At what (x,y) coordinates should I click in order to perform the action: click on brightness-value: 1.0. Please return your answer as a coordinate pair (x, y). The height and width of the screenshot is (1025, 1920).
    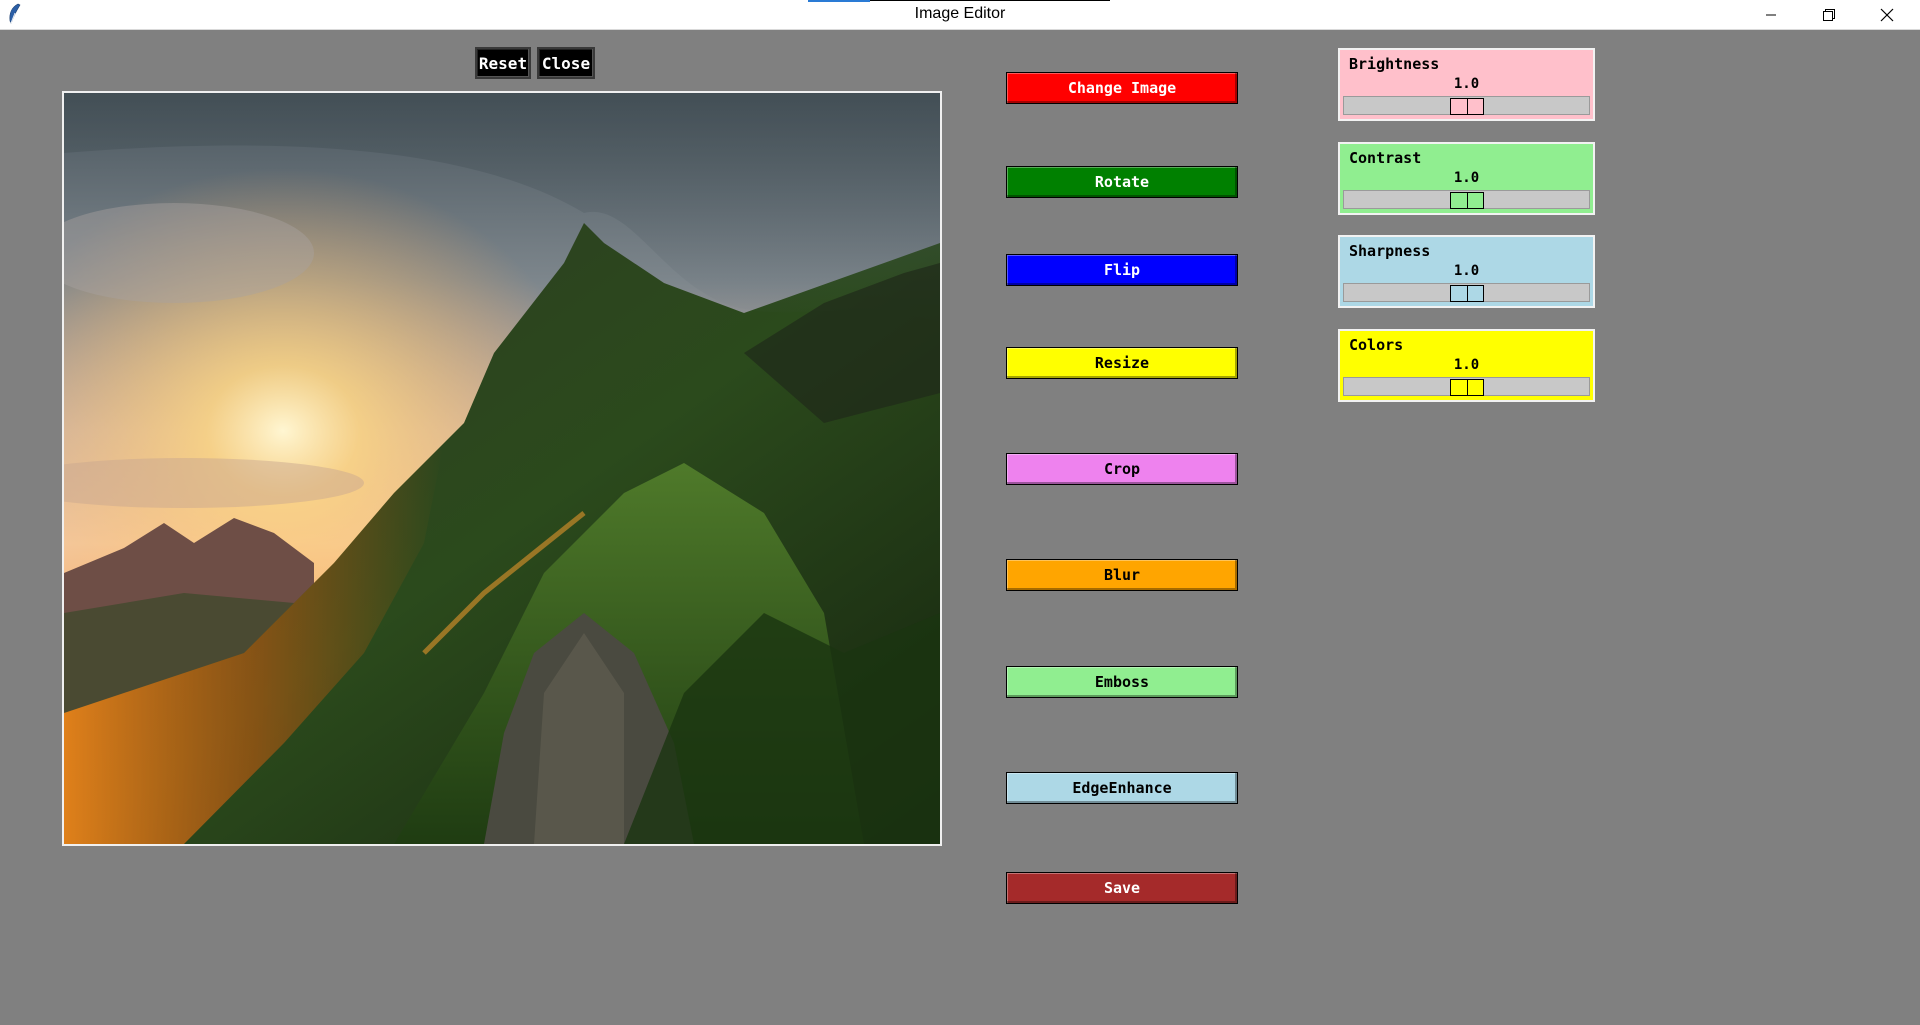
    Looking at the image, I should click on (1466, 84).